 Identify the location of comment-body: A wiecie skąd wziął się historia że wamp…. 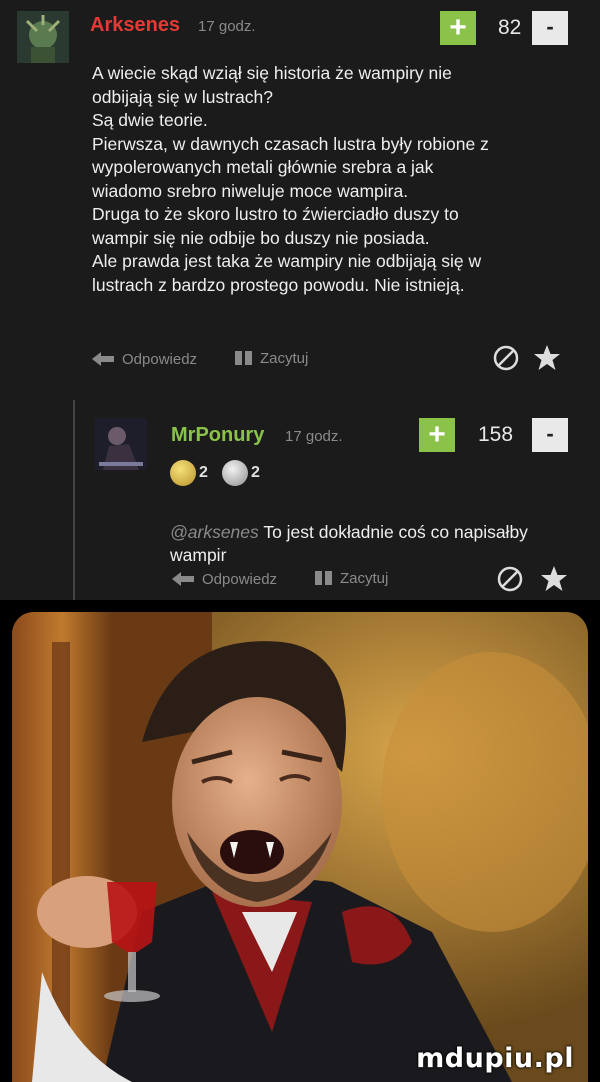
(290, 179).